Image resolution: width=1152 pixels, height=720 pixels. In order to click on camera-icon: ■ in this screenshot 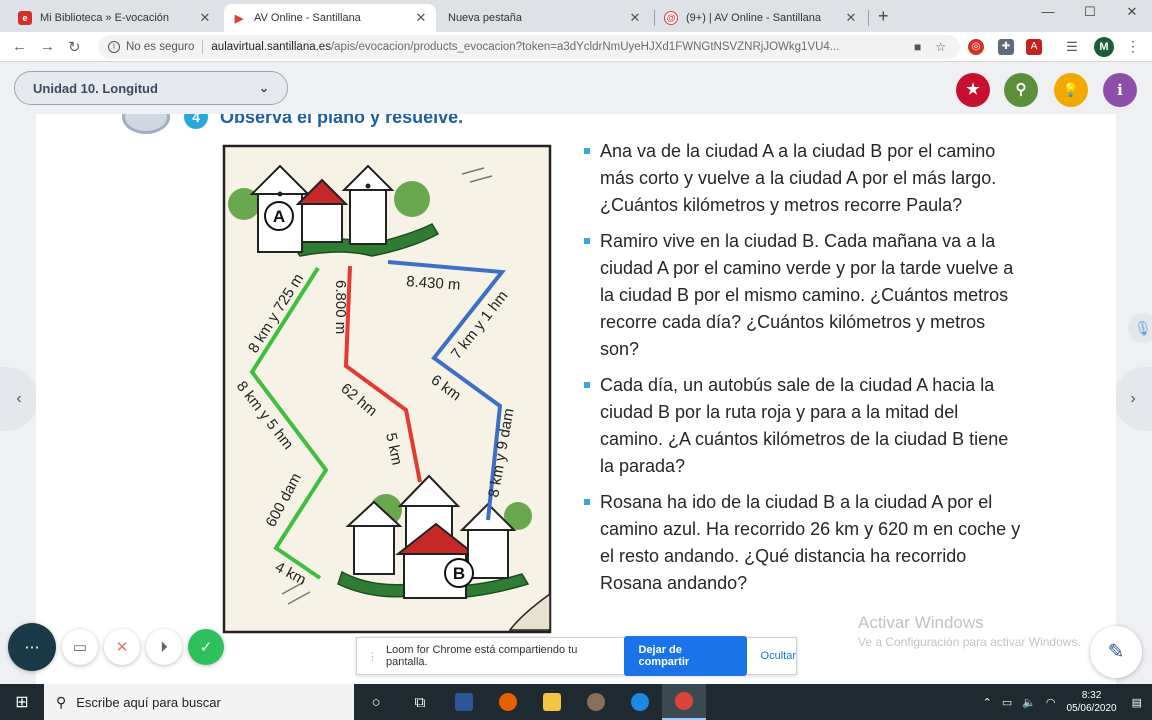, I will do `click(917, 47)`.